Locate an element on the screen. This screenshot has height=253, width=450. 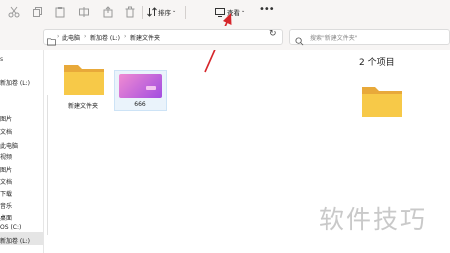
breadcrumb-folder: 新建文件夹 is located at coordinates (145, 37).